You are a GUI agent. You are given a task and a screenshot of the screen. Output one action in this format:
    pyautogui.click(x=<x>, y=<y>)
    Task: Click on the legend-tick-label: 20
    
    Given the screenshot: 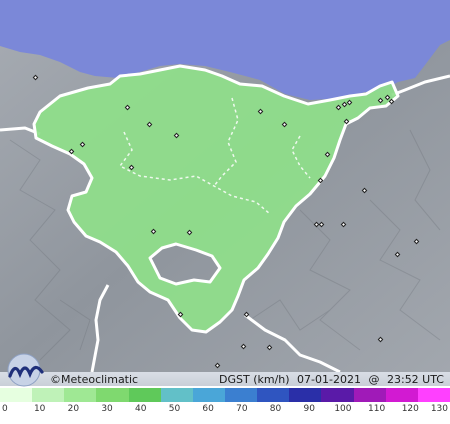 What is the action you would take?
    pyautogui.click(x=73, y=409)
    